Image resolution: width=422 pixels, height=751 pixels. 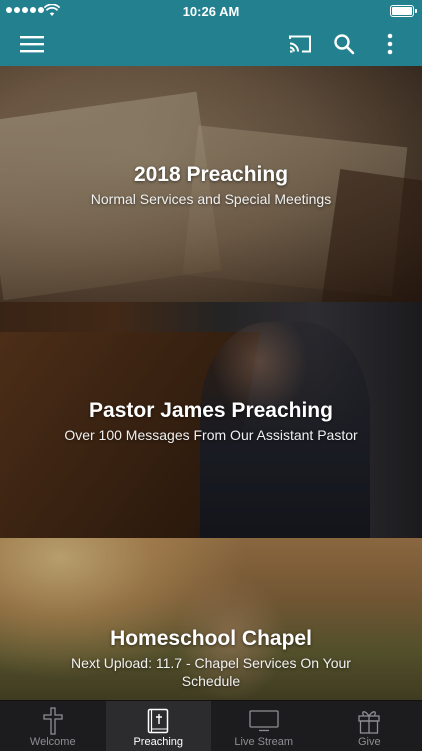 I want to click on search-icon, so click(x=344, y=44).